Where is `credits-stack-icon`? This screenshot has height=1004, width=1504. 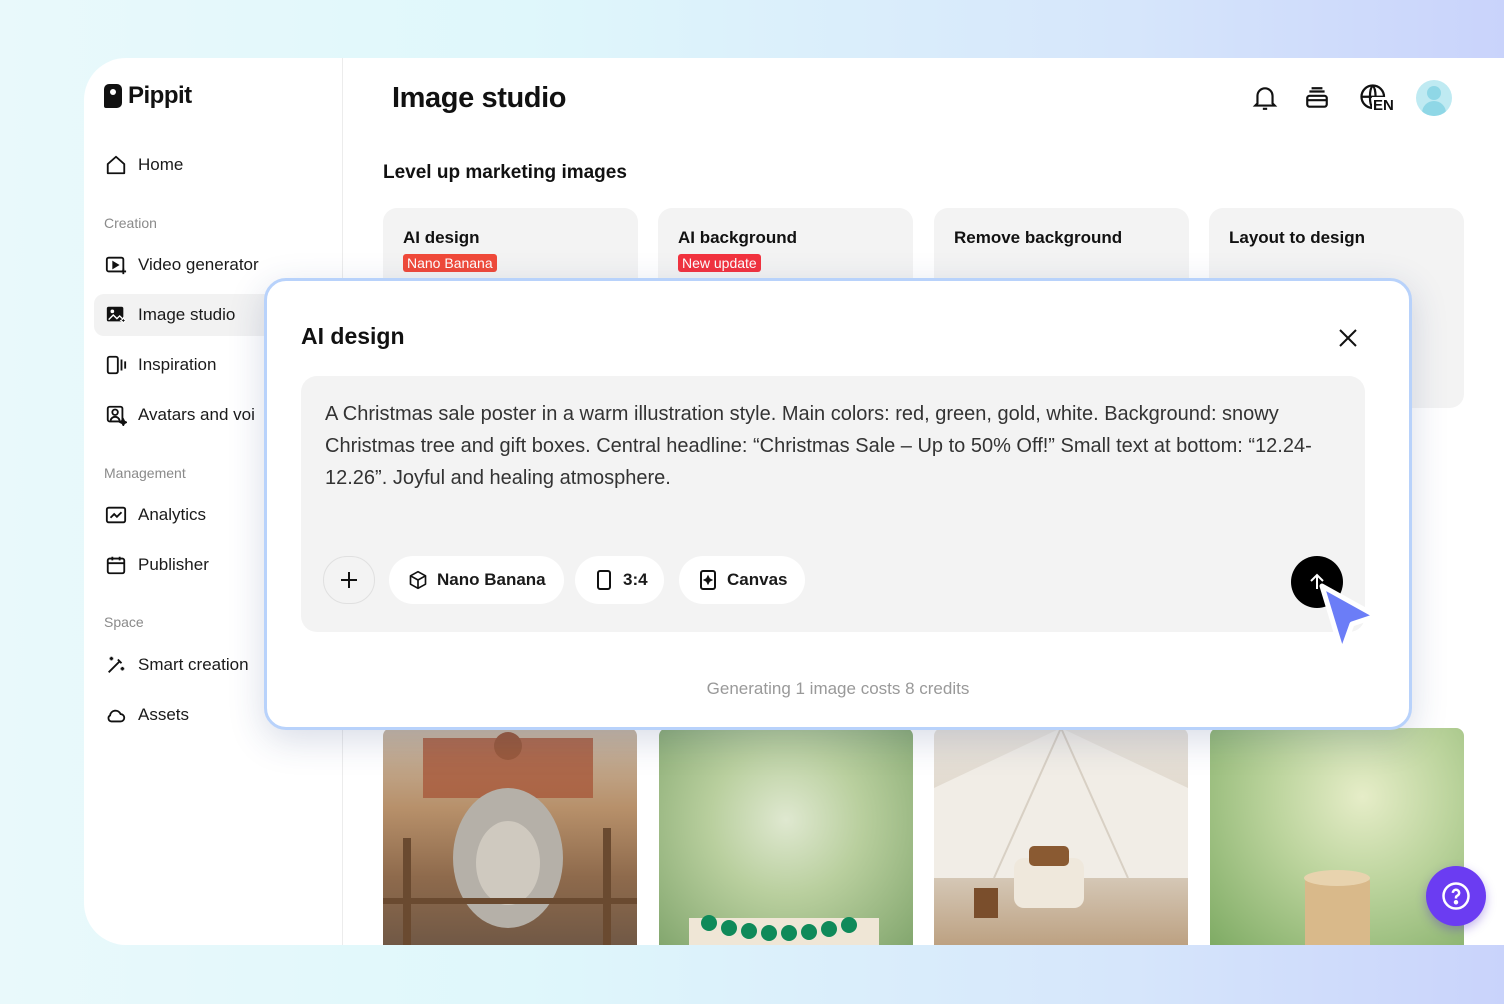
credits-stack-icon is located at coordinates (1317, 98).